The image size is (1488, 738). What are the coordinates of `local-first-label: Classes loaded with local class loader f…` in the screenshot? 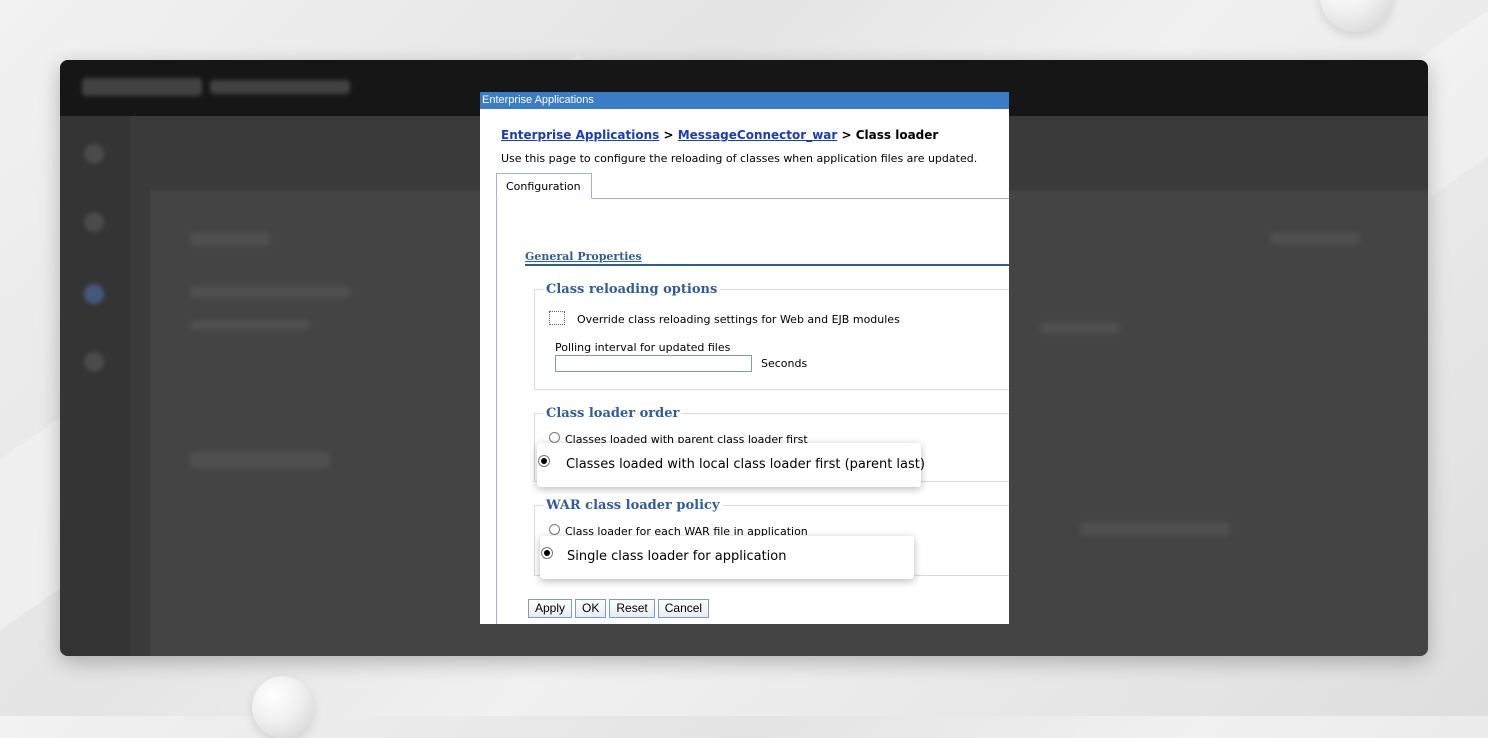 It's located at (745, 464).